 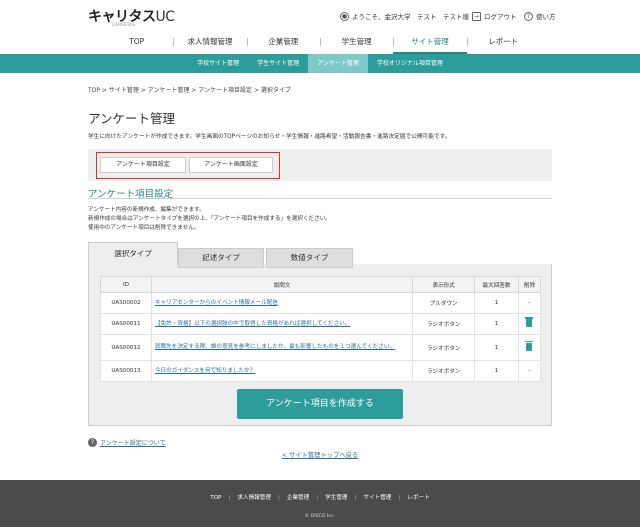 What do you see at coordinates (444, 284) in the screenshot?
I see `header-format: 表示形式` at bounding box center [444, 284].